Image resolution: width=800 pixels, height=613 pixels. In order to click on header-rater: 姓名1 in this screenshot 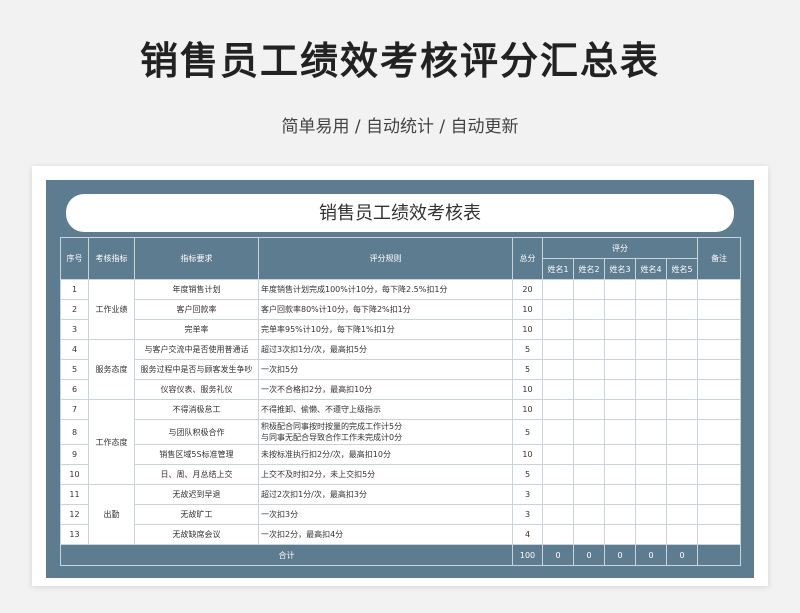, I will do `click(558, 269)`.